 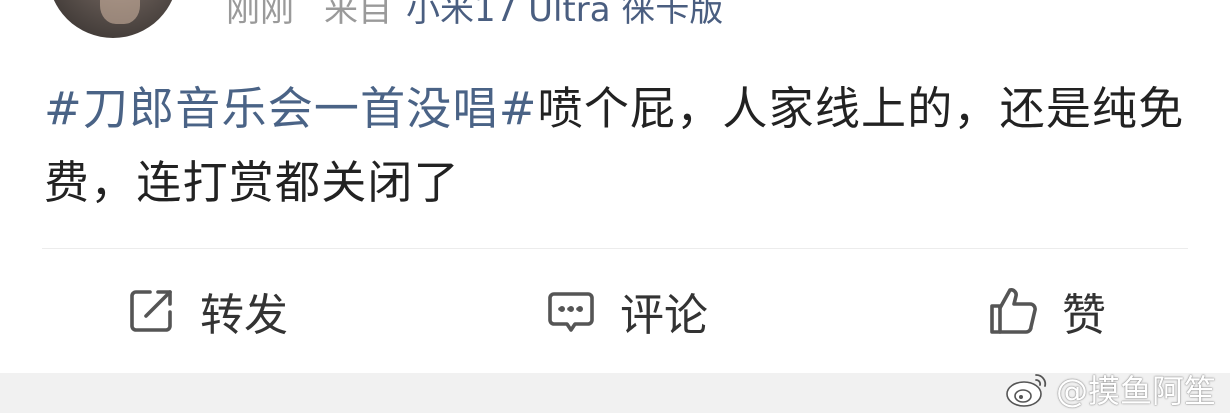 I want to click on thumbs-up-icon, so click(x=1013, y=311).